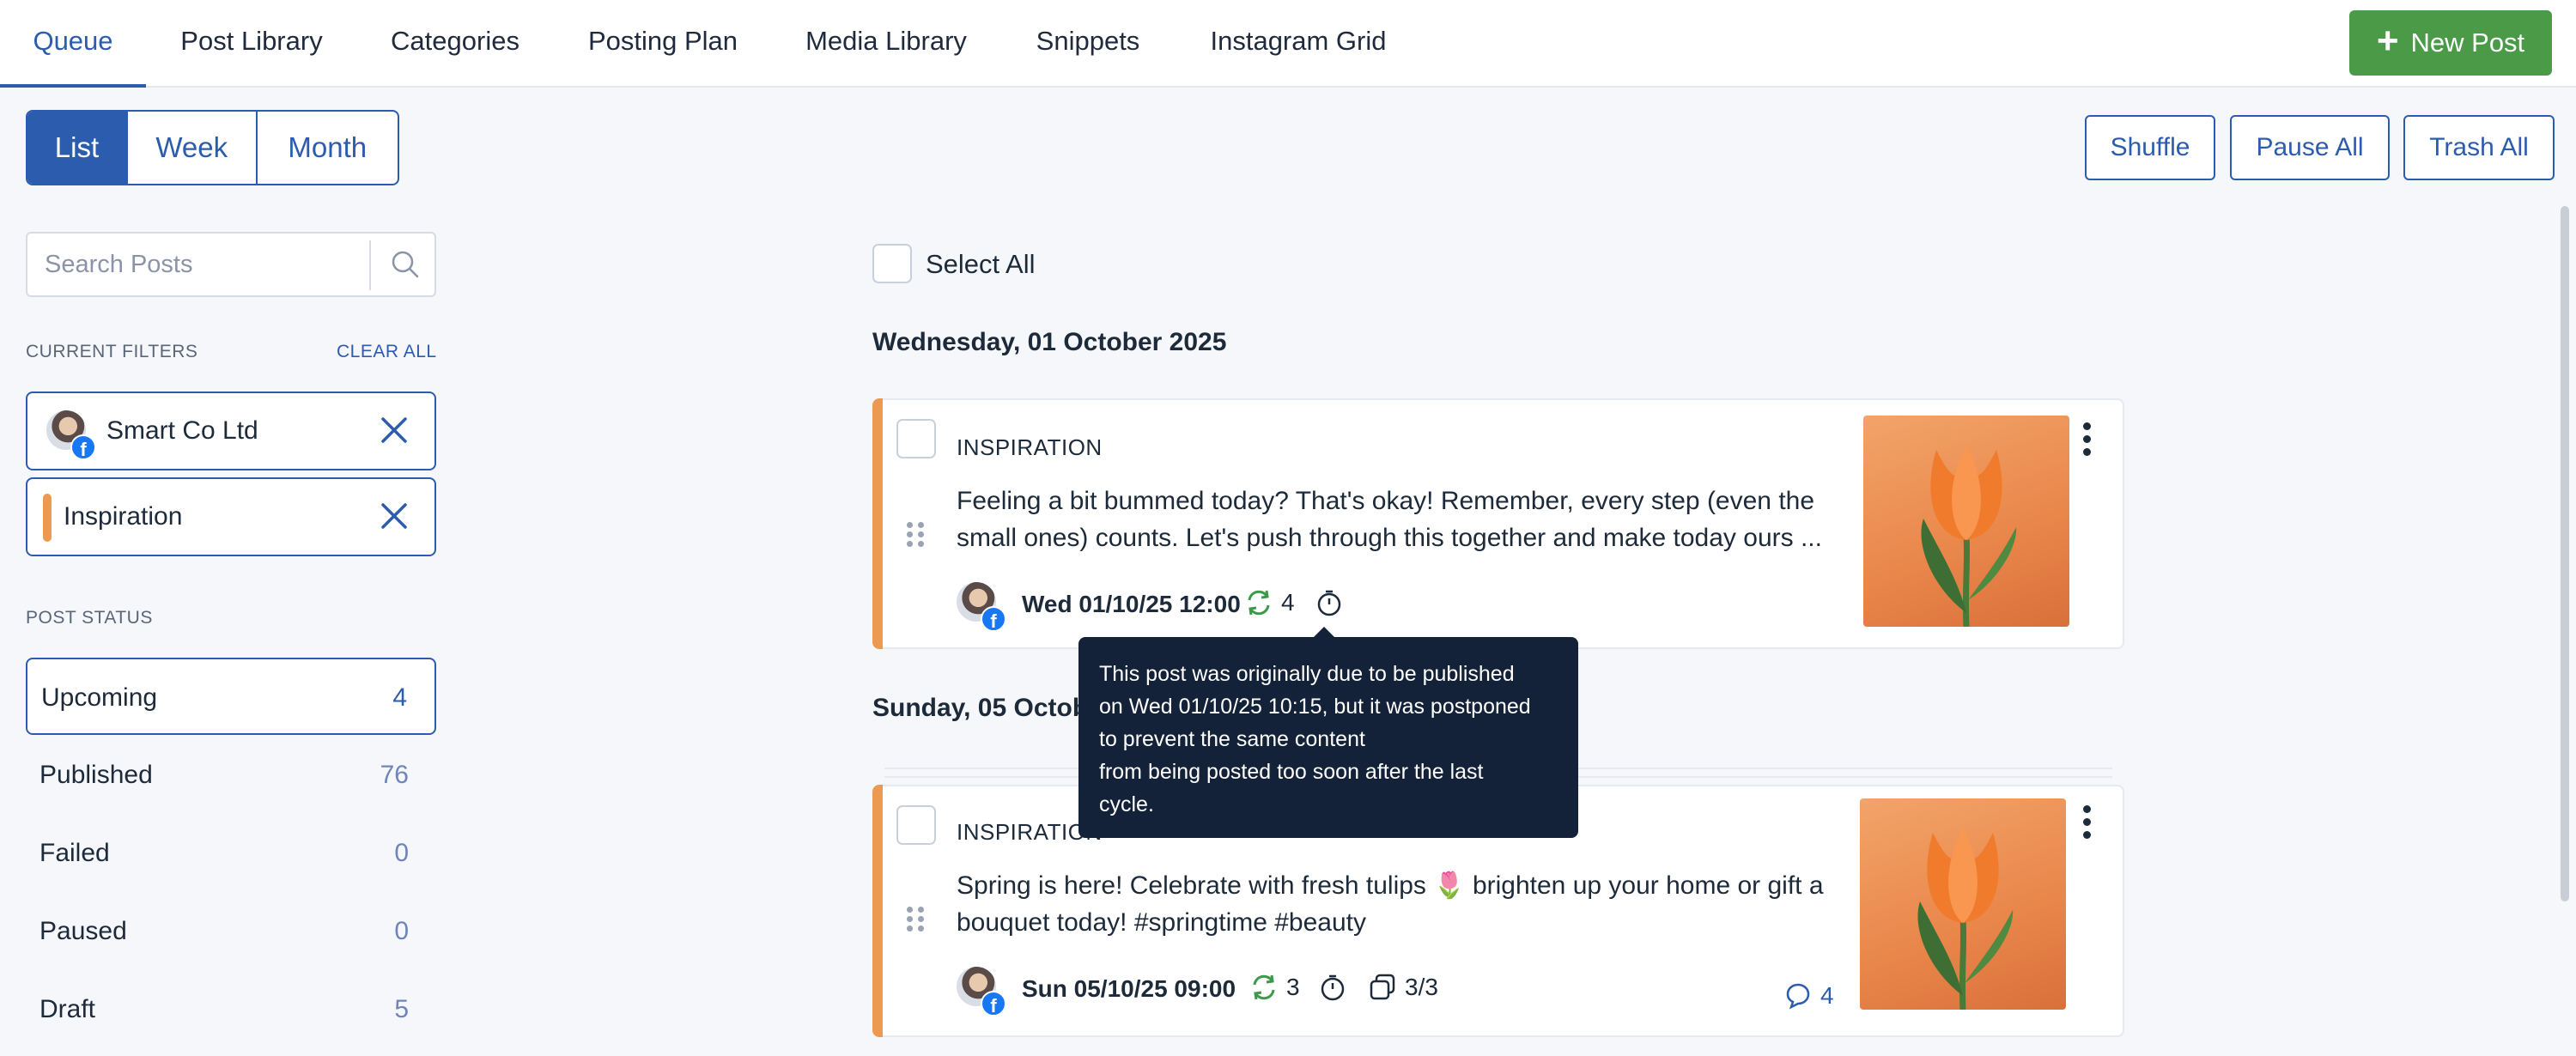 This screenshot has width=2576, height=1056. What do you see at coordinates (1298, 44) in the screenshot?
I see `tab-instagram-grid: Instagram Grid` at bounding box center [1298, 44].